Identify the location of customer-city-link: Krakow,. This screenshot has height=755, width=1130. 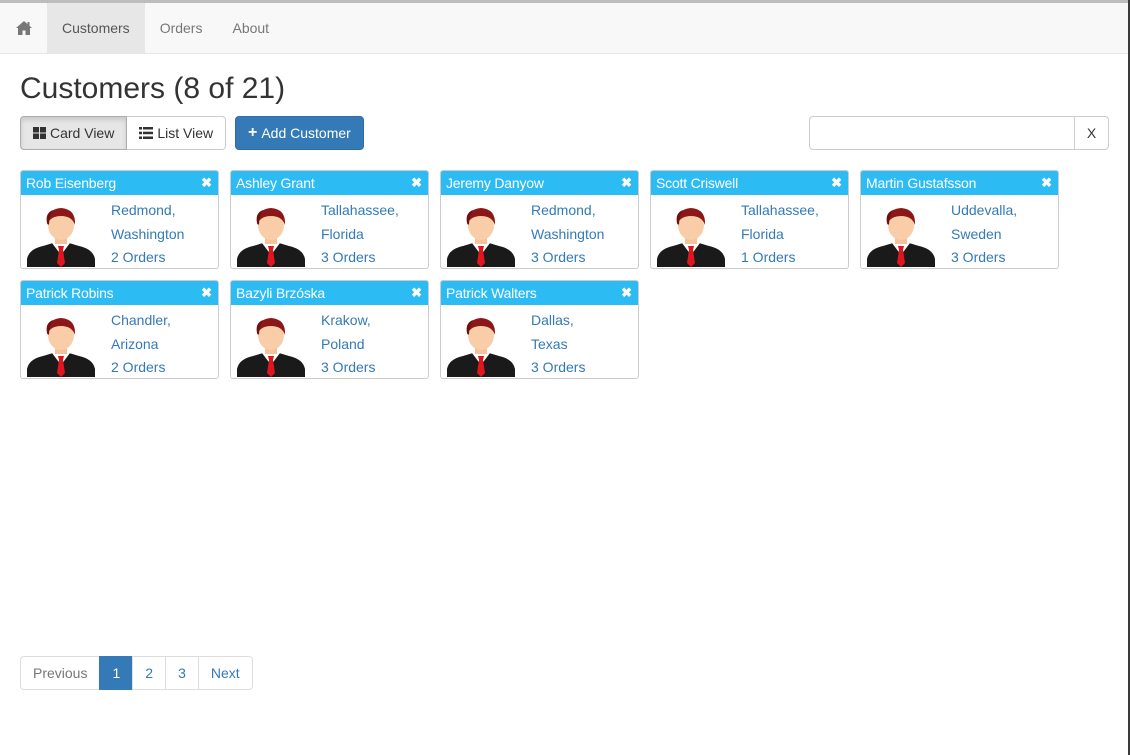
(348, 321).